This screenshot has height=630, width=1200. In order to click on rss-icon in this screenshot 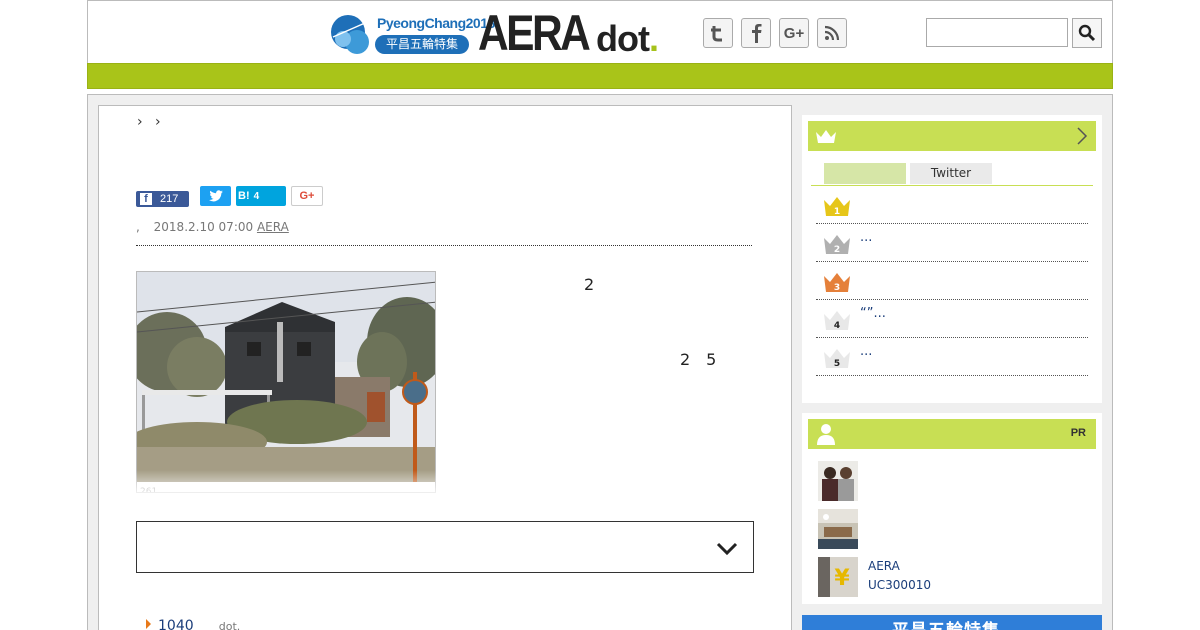, I will do `click(832, 33)`.